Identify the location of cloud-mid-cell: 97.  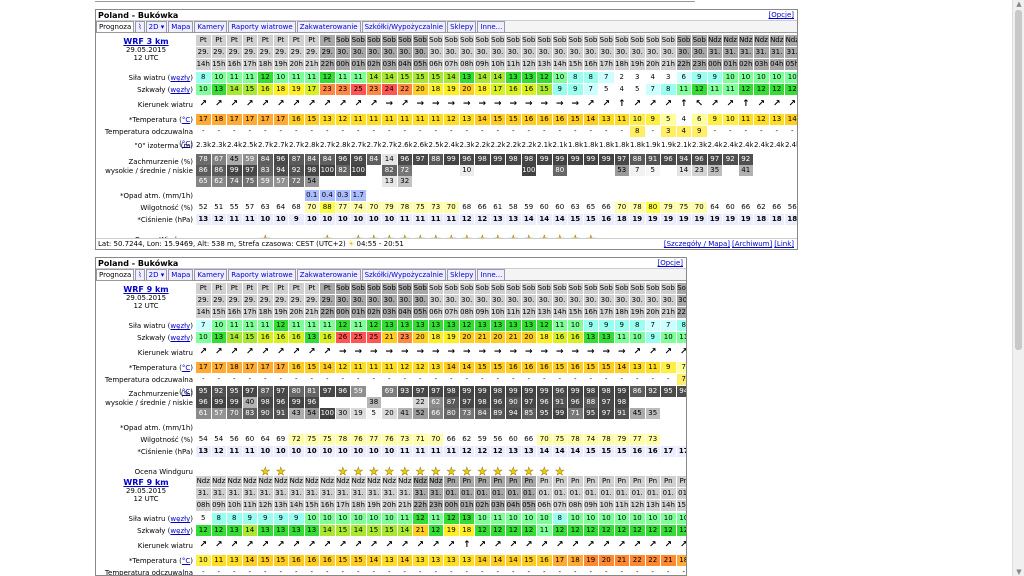
(467, 402).